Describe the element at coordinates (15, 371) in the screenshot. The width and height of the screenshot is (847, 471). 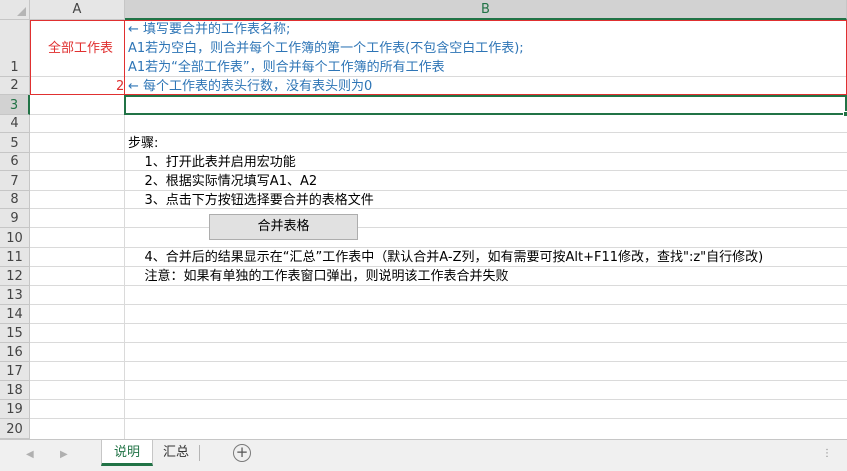
I see `row-header-17: 17` at that location.